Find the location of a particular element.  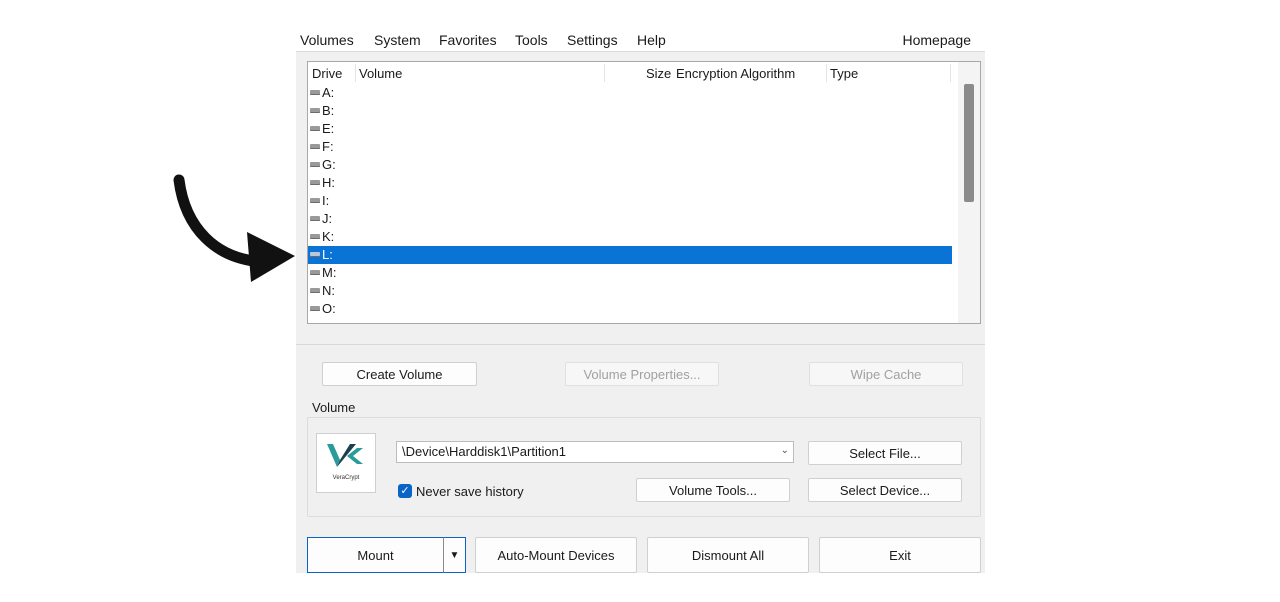

scrollbar-thumb is located at coordinates (969, 143).